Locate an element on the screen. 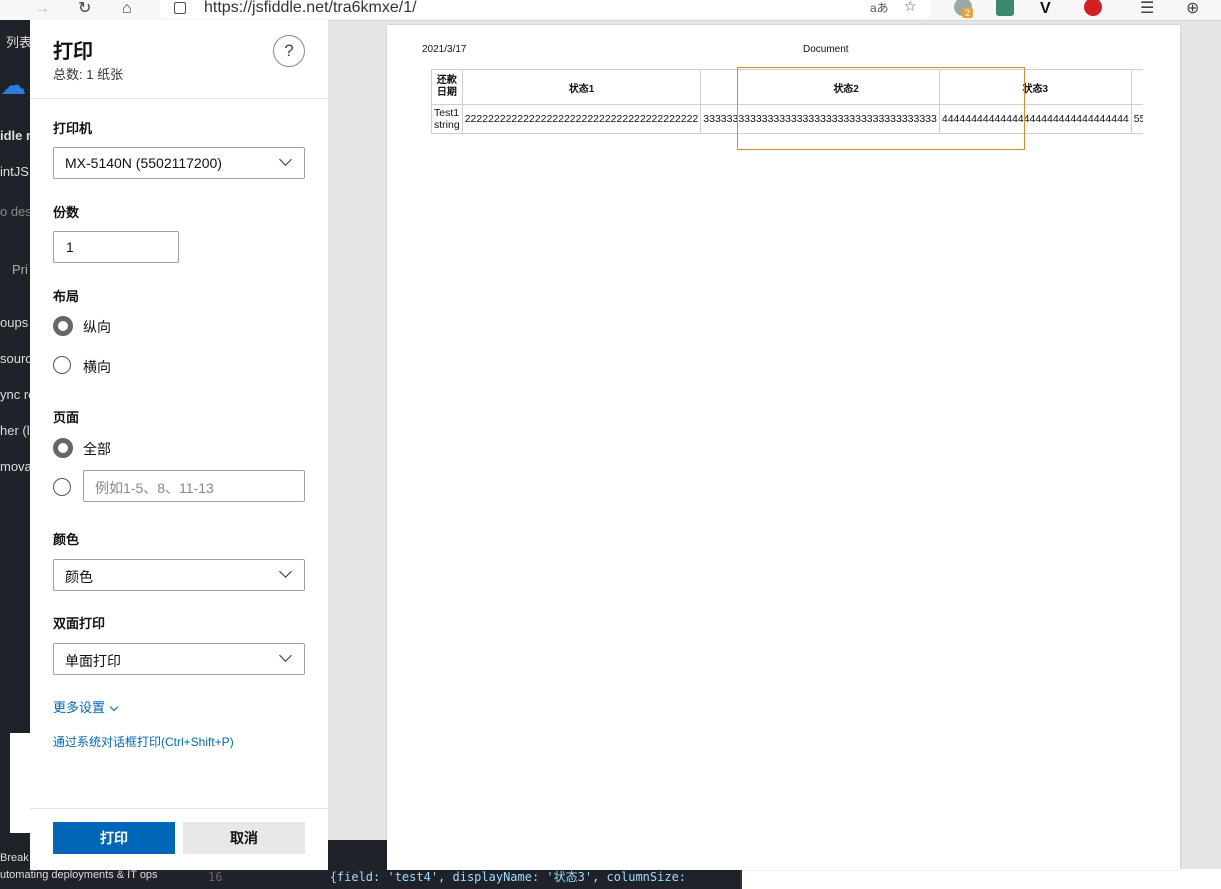 Image resolution: width=1221 pixels, height=889 pixels. refresh-icon: ↻ is located at coordinates (84, 9).